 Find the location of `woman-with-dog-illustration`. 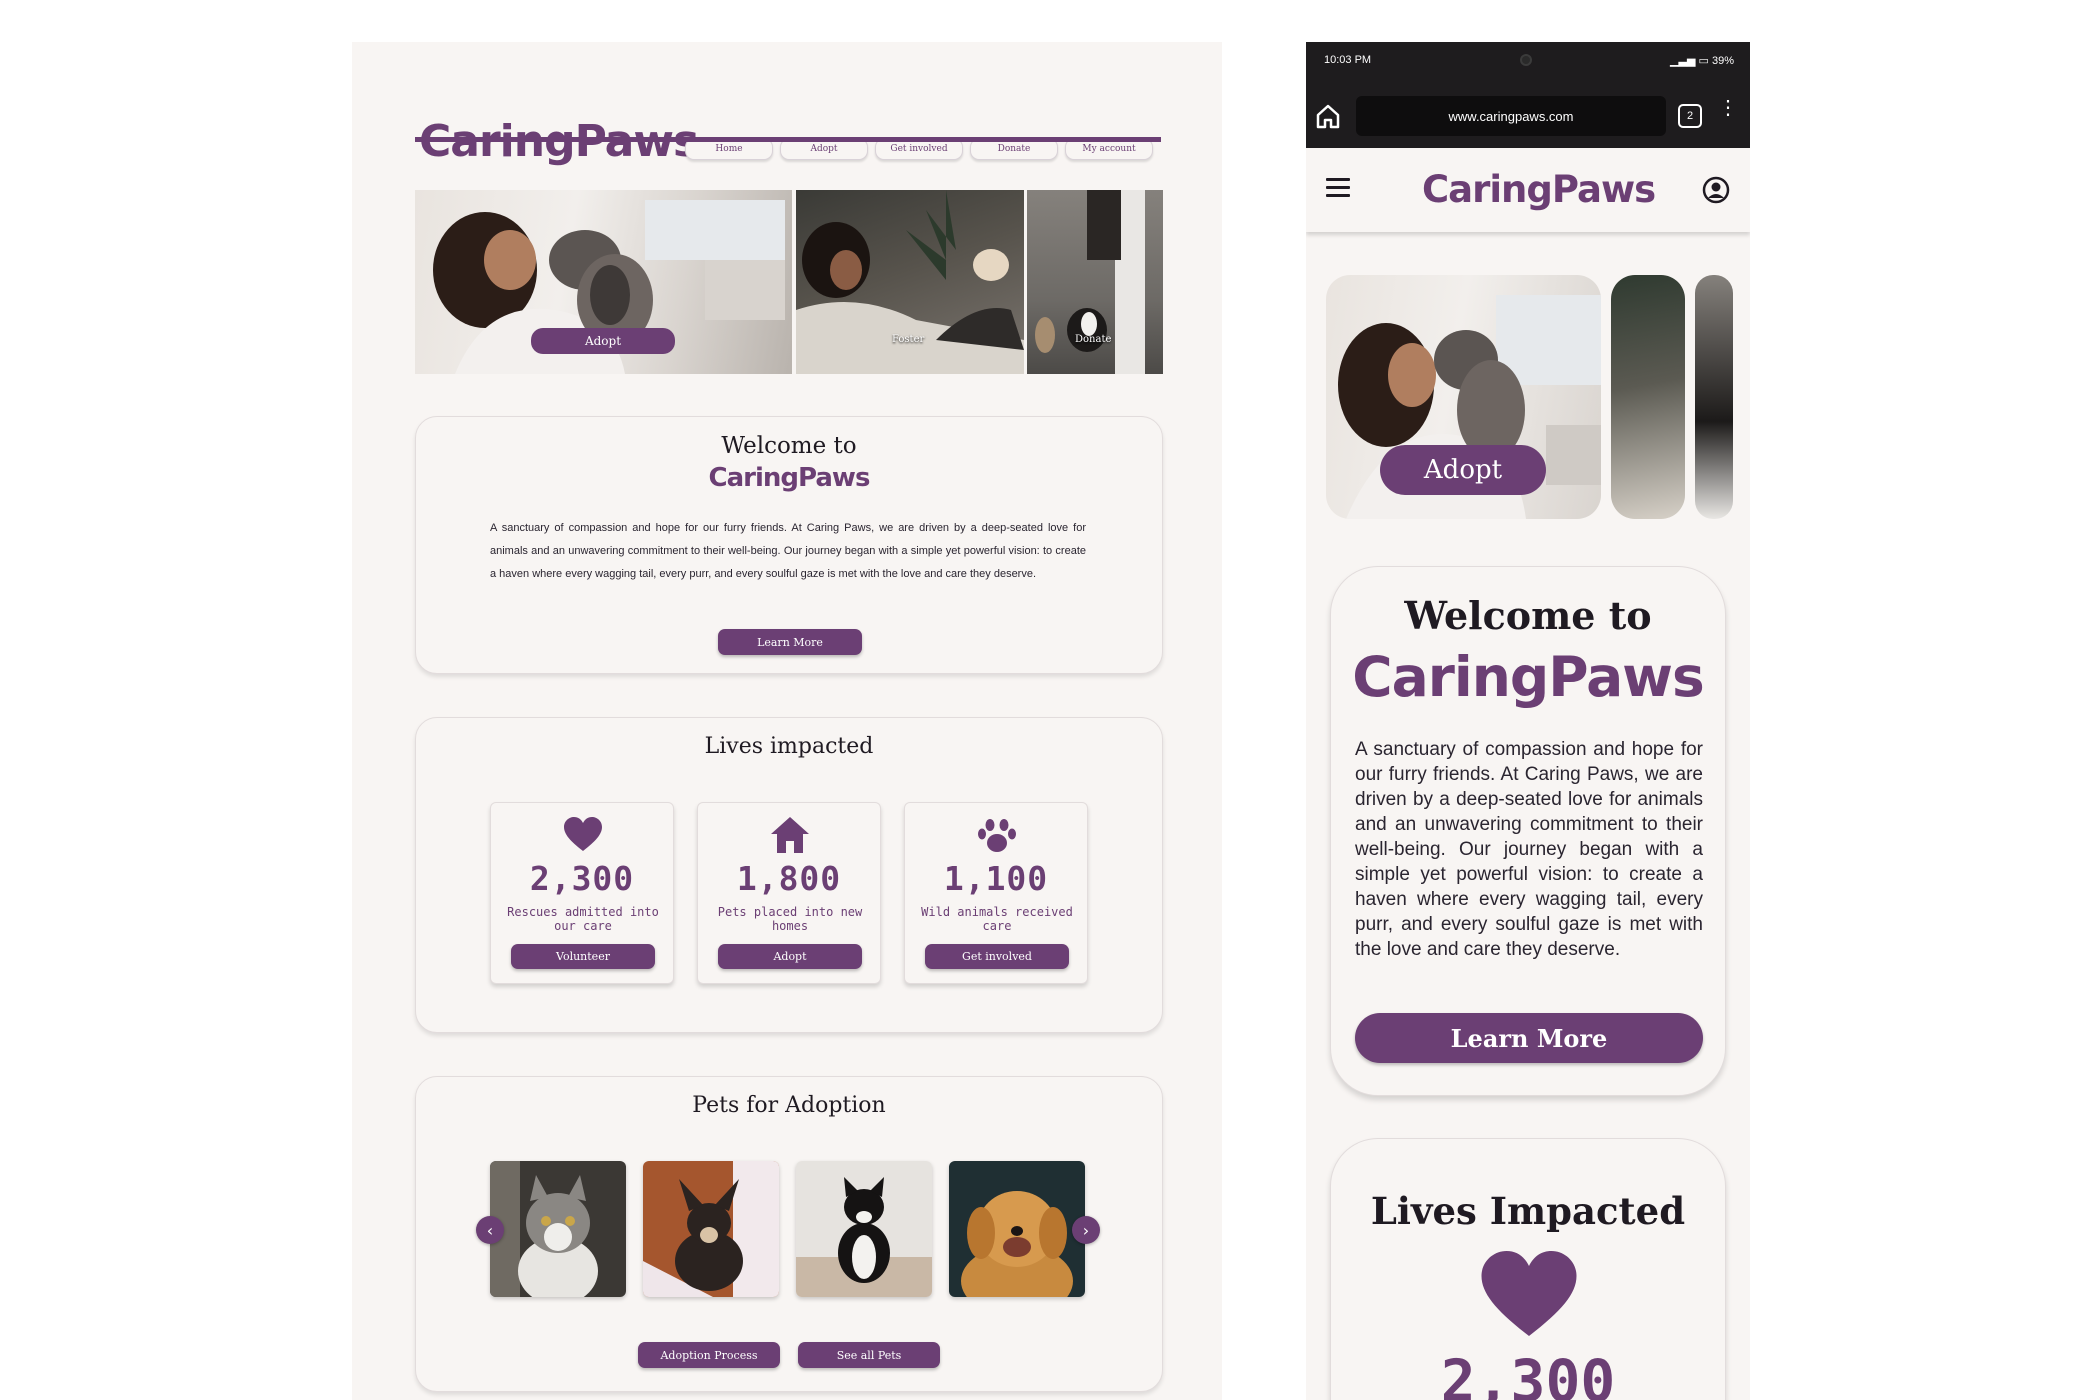

woman-with-dog-illustration is located at coordinates (910, 282).